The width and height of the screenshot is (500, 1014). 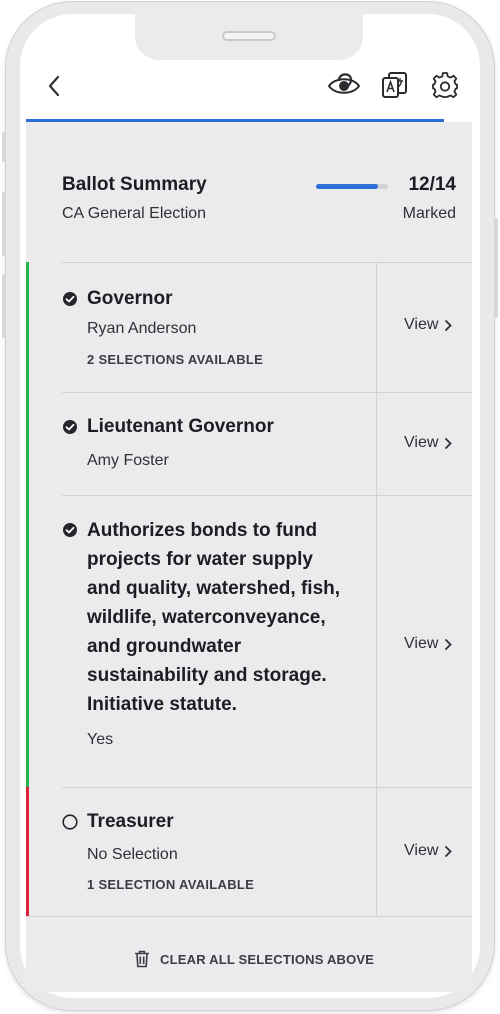 I want to click on settings-icon, so click(x=445, y=85).